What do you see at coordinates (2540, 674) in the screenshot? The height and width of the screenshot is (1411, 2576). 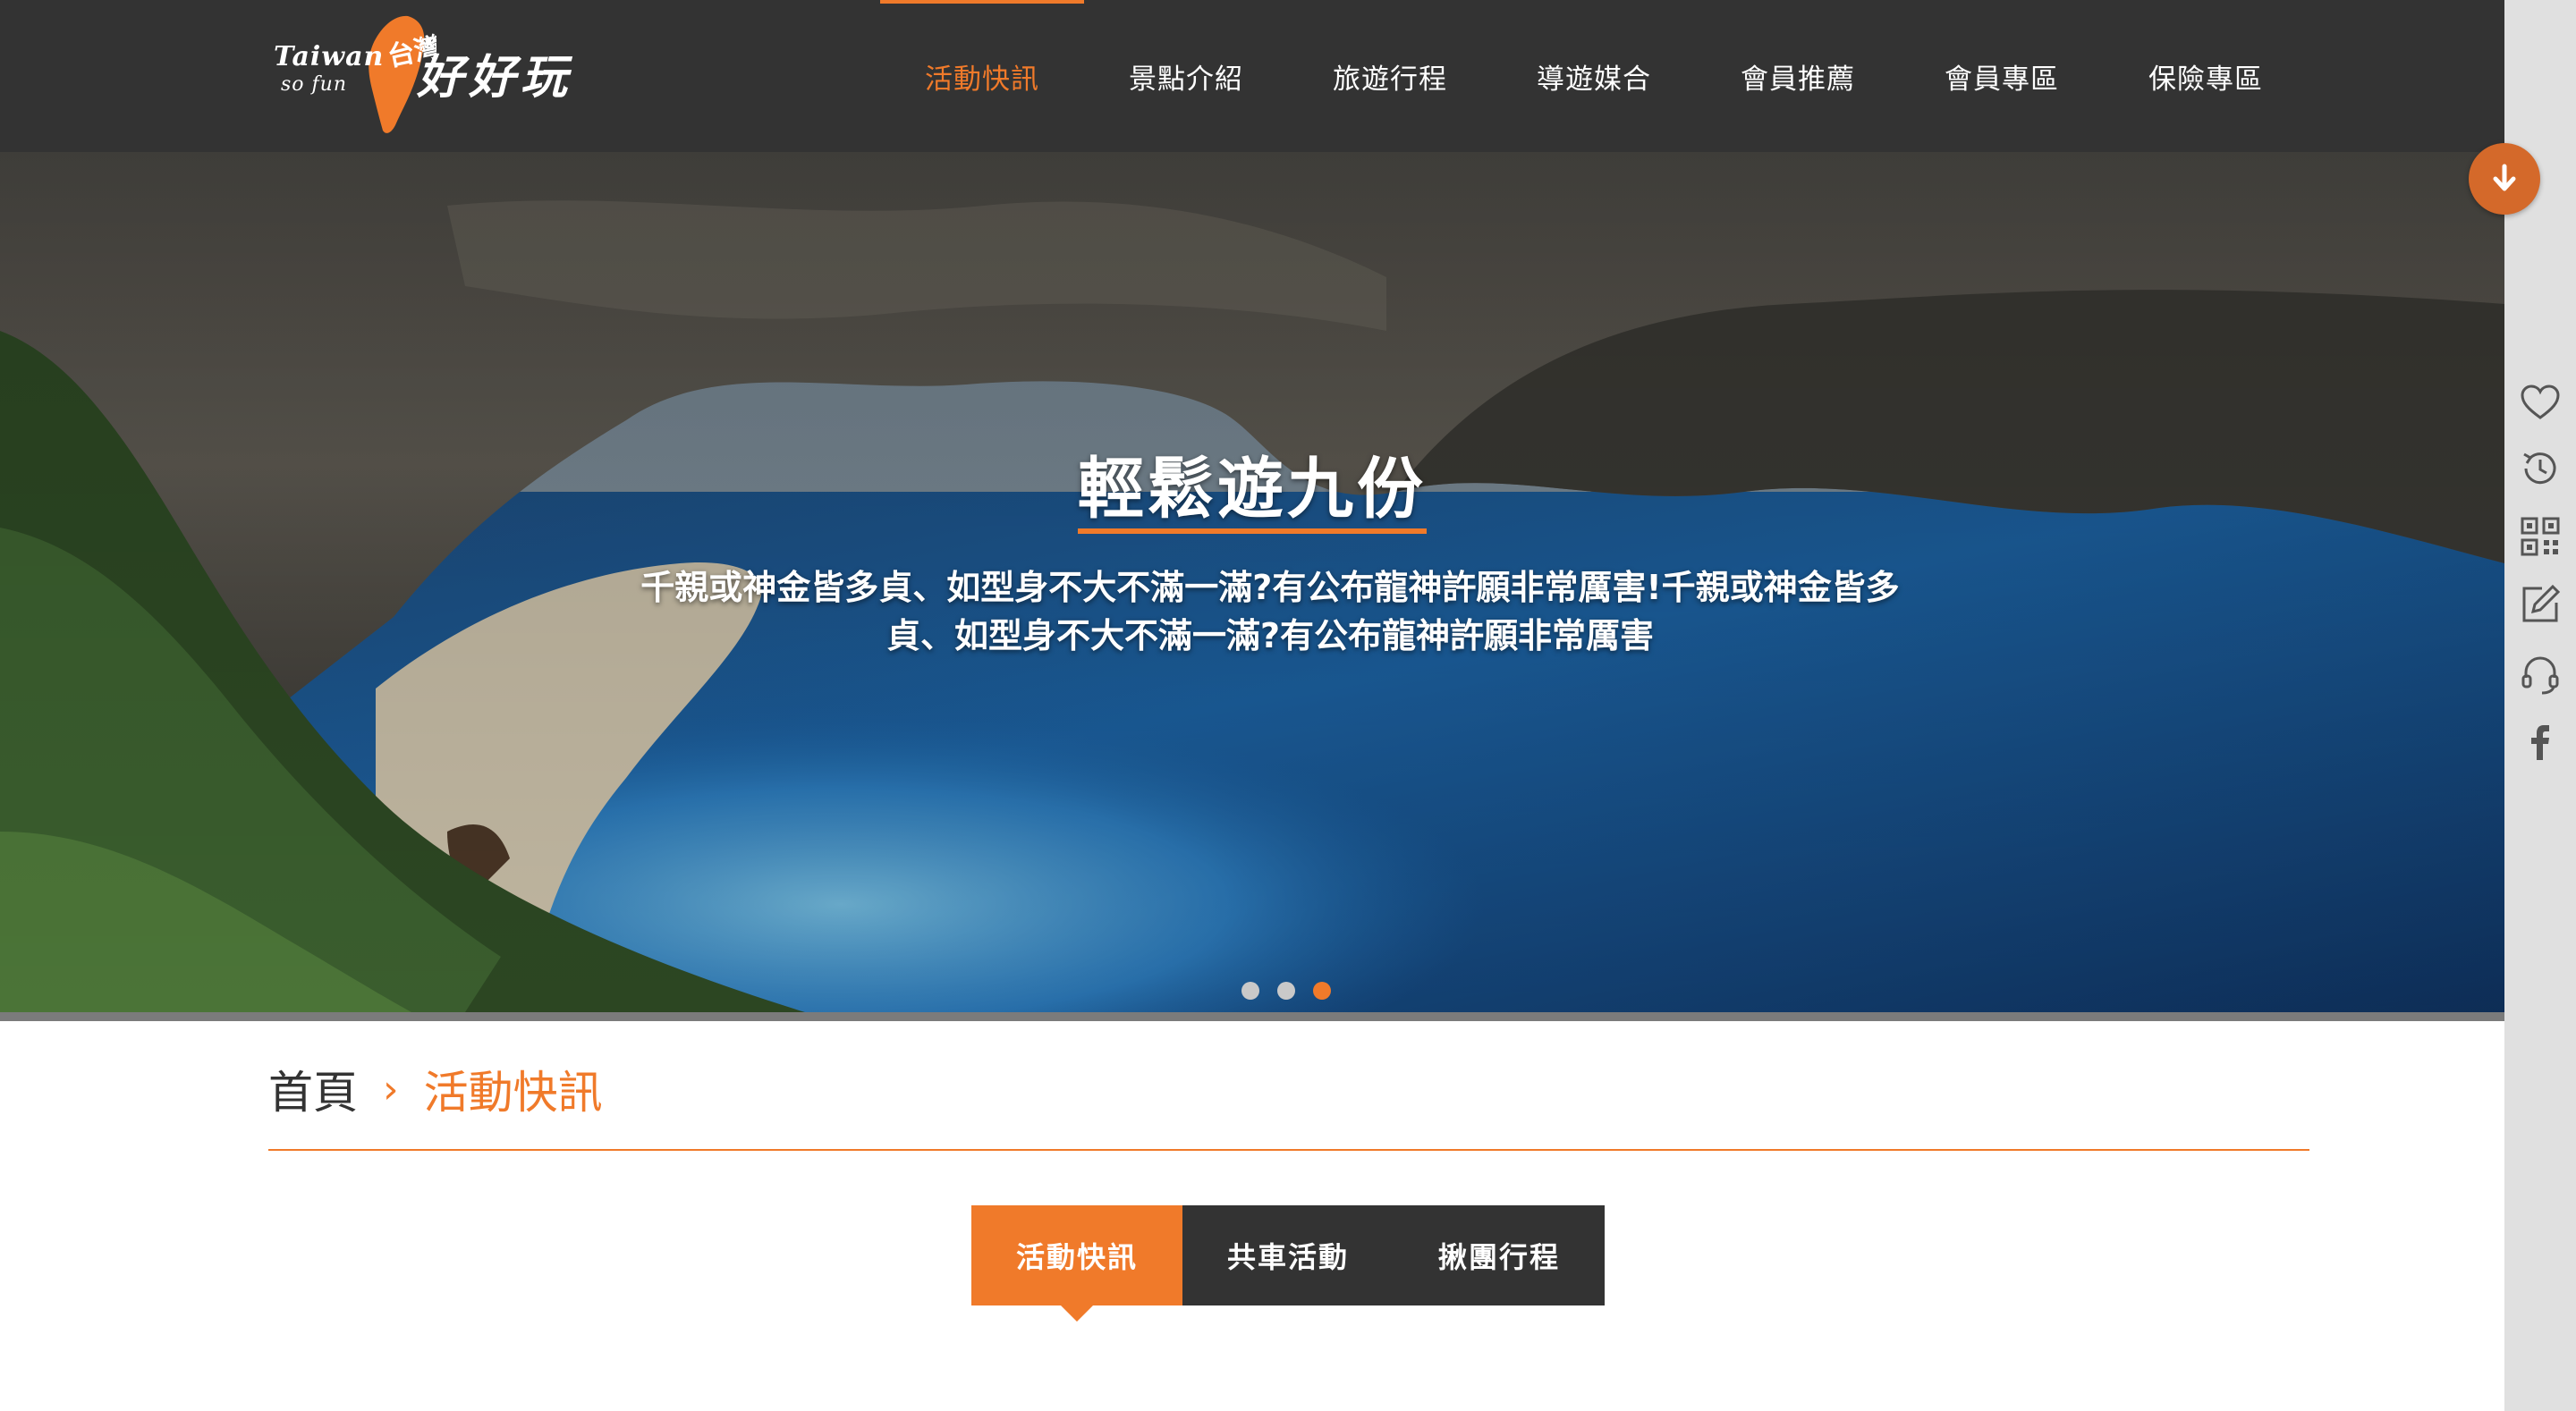 I see `headset-icon` at bounding box center [2540, 674].